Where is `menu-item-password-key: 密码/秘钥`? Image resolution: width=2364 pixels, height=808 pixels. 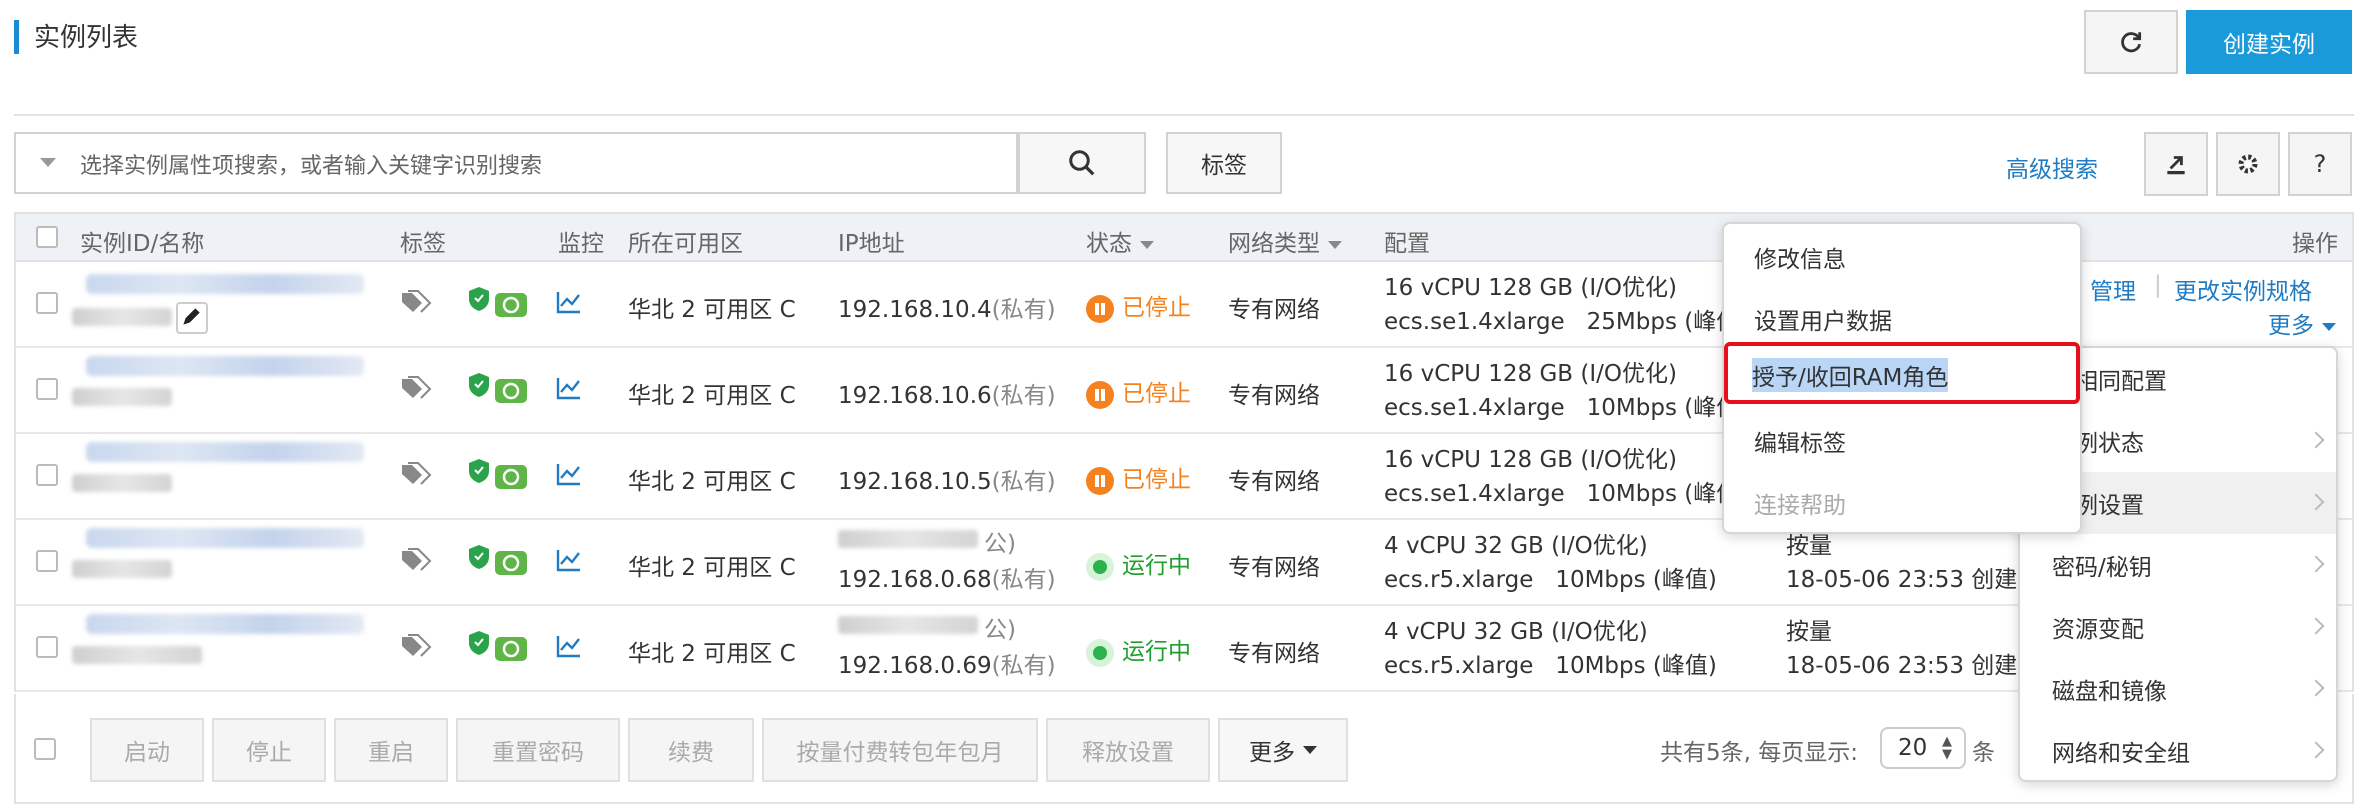
menu-item-password-key: 密码/秘钥 is located at coordinates (2178, 565).